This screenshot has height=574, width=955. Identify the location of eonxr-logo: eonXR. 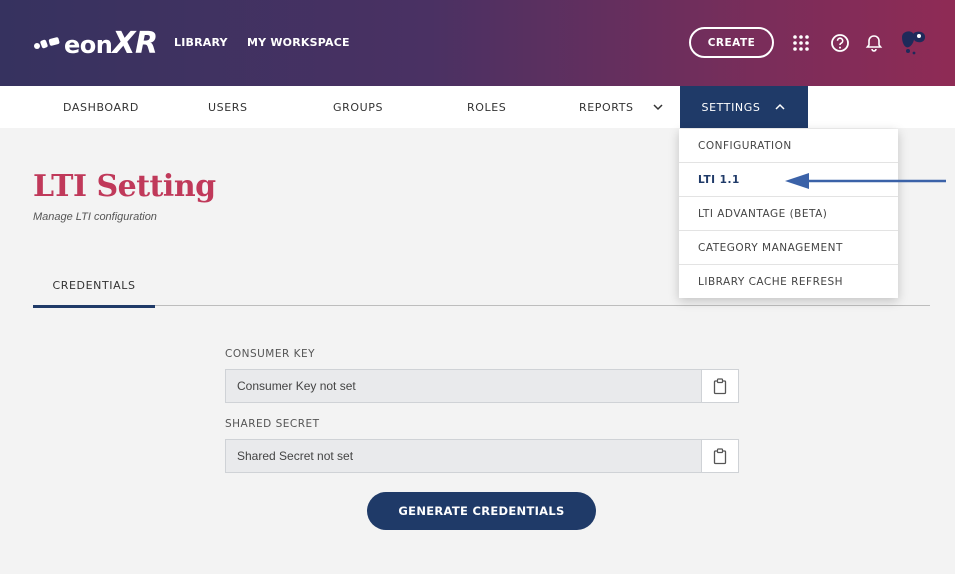
(95, 43).